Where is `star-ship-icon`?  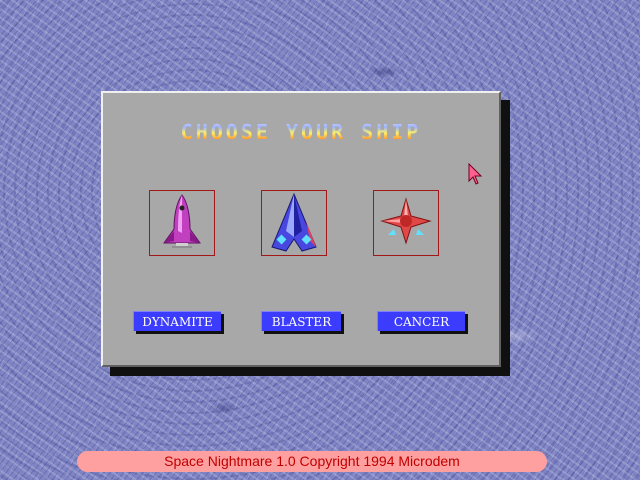
star-ship-icon is located at coordinates (406, 221).